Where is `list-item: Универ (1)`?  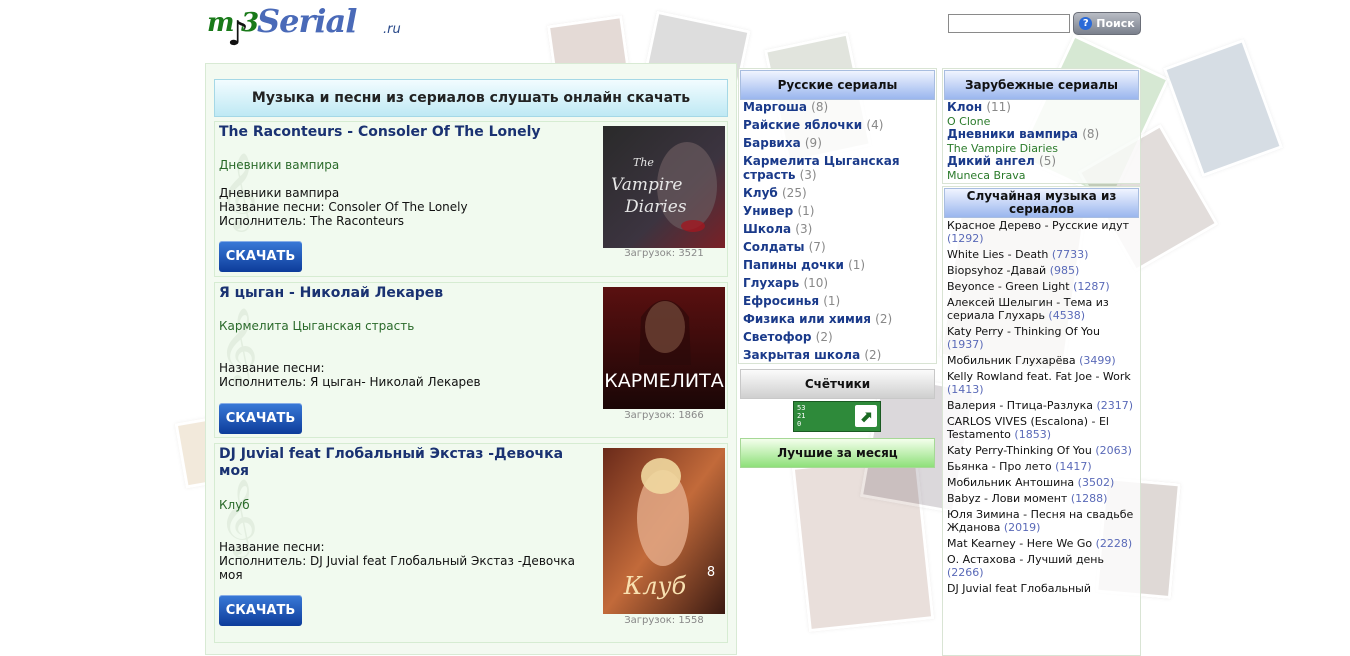 list-item: Универ (1) is located at coordinates (838, 211).